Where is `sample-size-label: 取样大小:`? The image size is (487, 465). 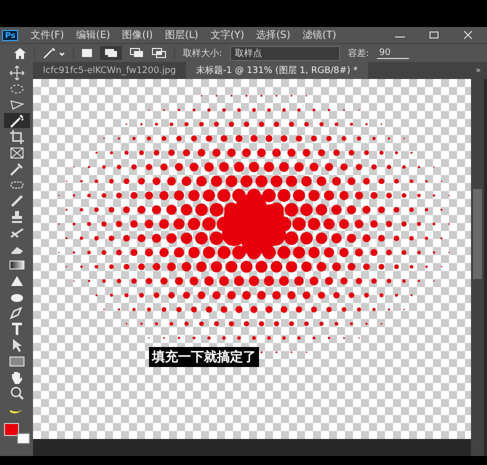 sample-size-label: 取样大小: is located at coordinates (202, 54).